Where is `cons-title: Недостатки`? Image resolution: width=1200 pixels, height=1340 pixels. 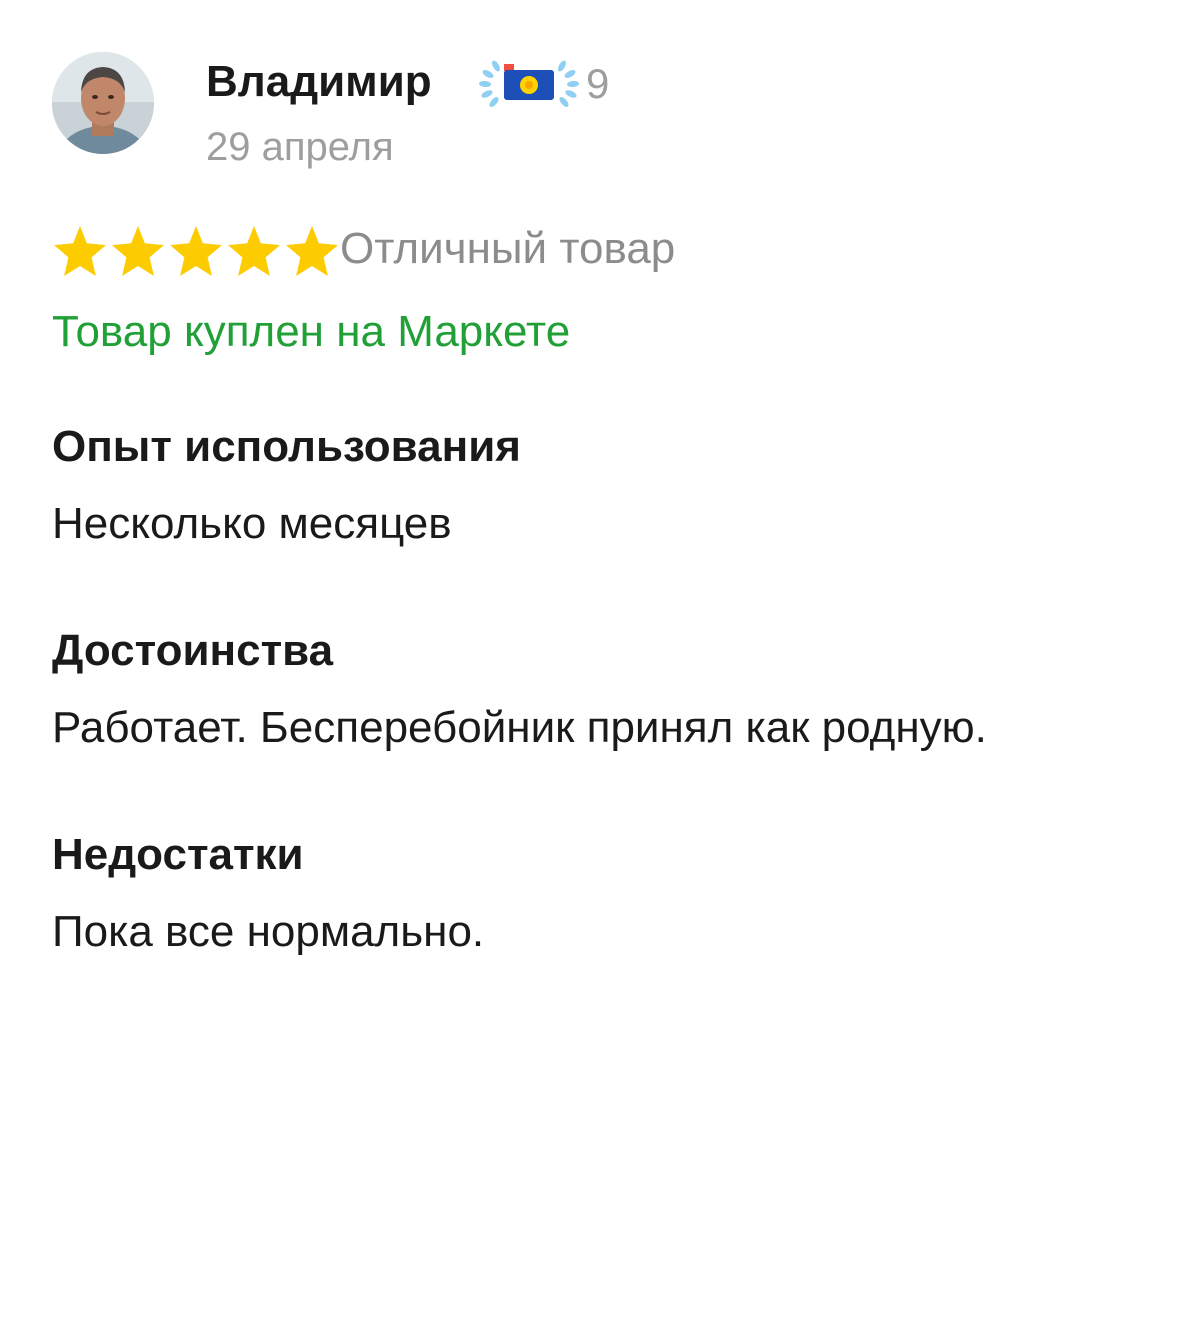 cons-title: Недостатки is located at coordinates (178, 854).